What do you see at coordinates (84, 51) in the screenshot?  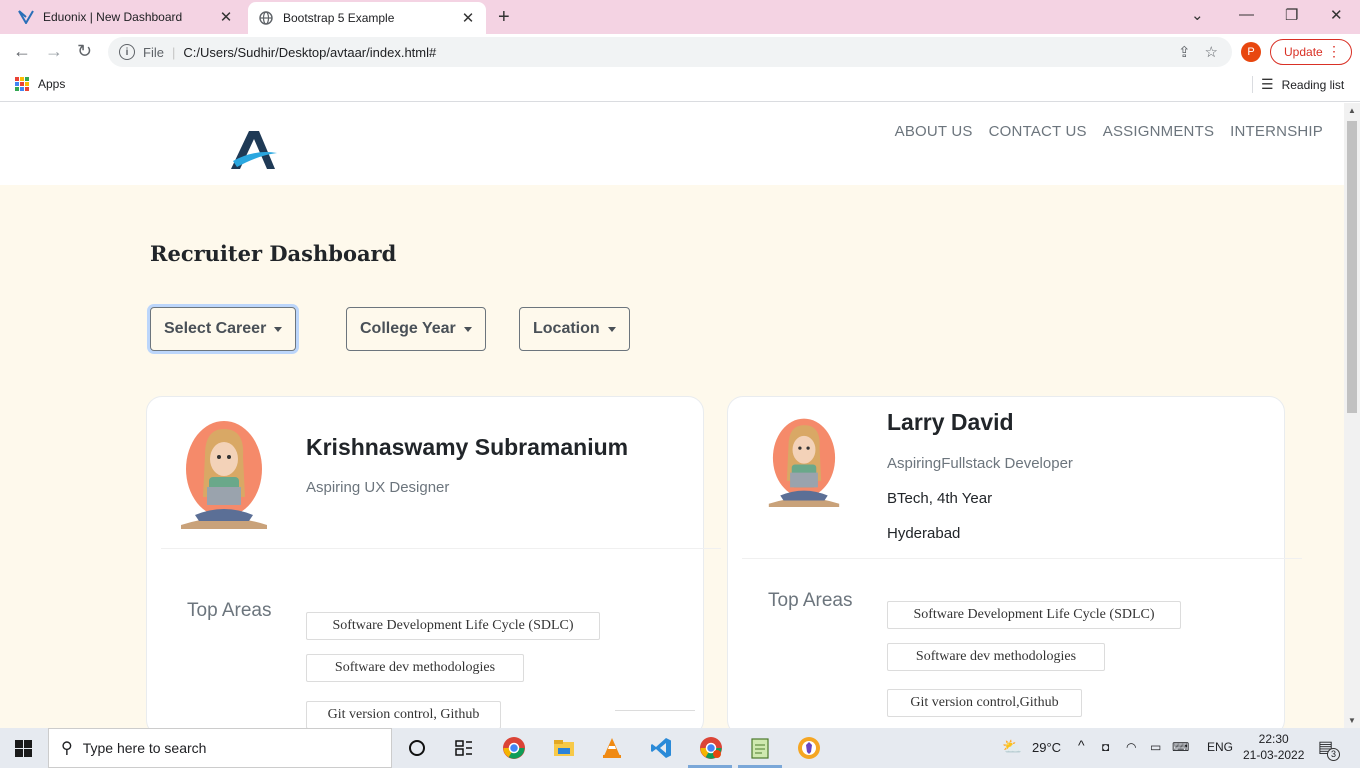 I see `reload-icon: ↻` at bounding box center [84, 51].